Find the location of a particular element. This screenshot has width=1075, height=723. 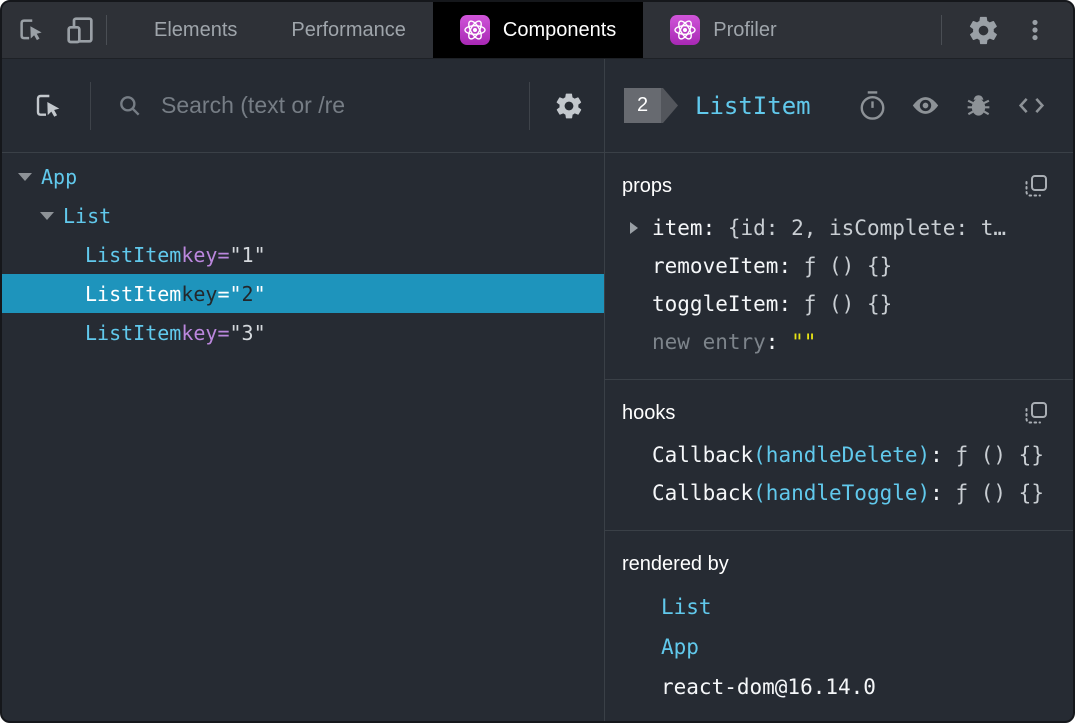

tab-label: Performance is located at coordinates (348, 29).